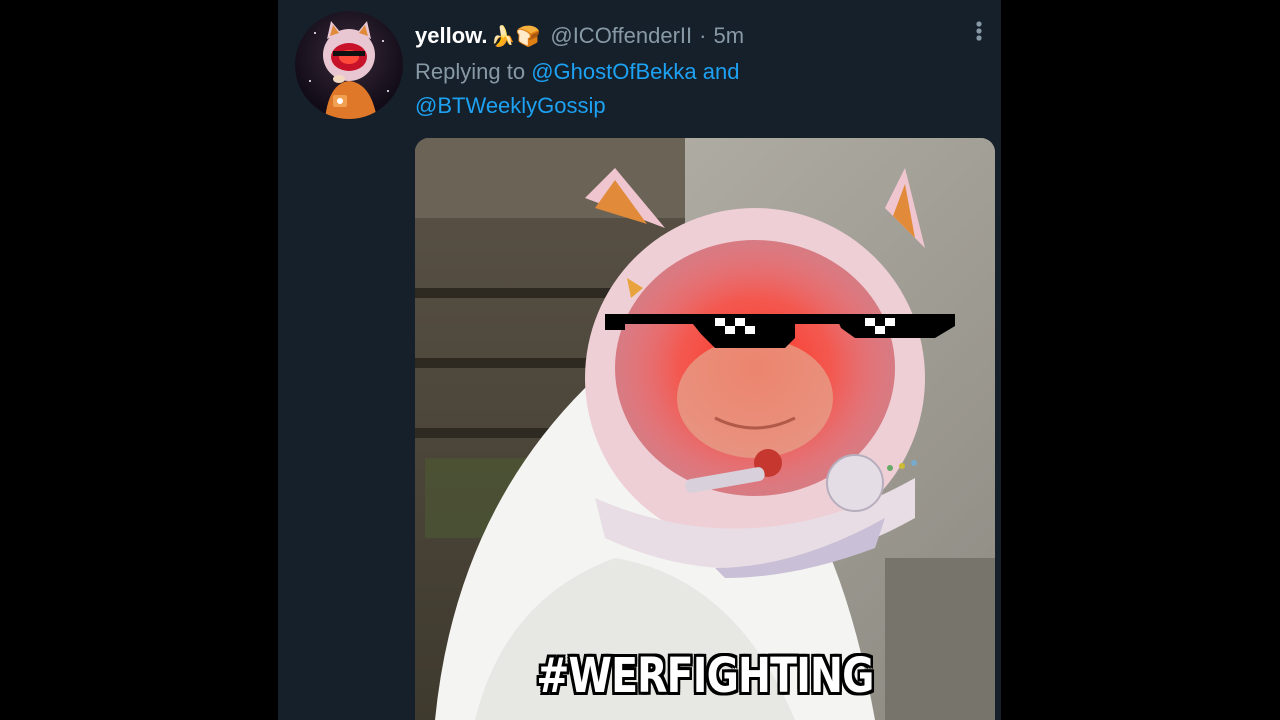  Describe the element at coordinates (728, 36) in the screenshot. I see `timestamp: 5m` at that location.